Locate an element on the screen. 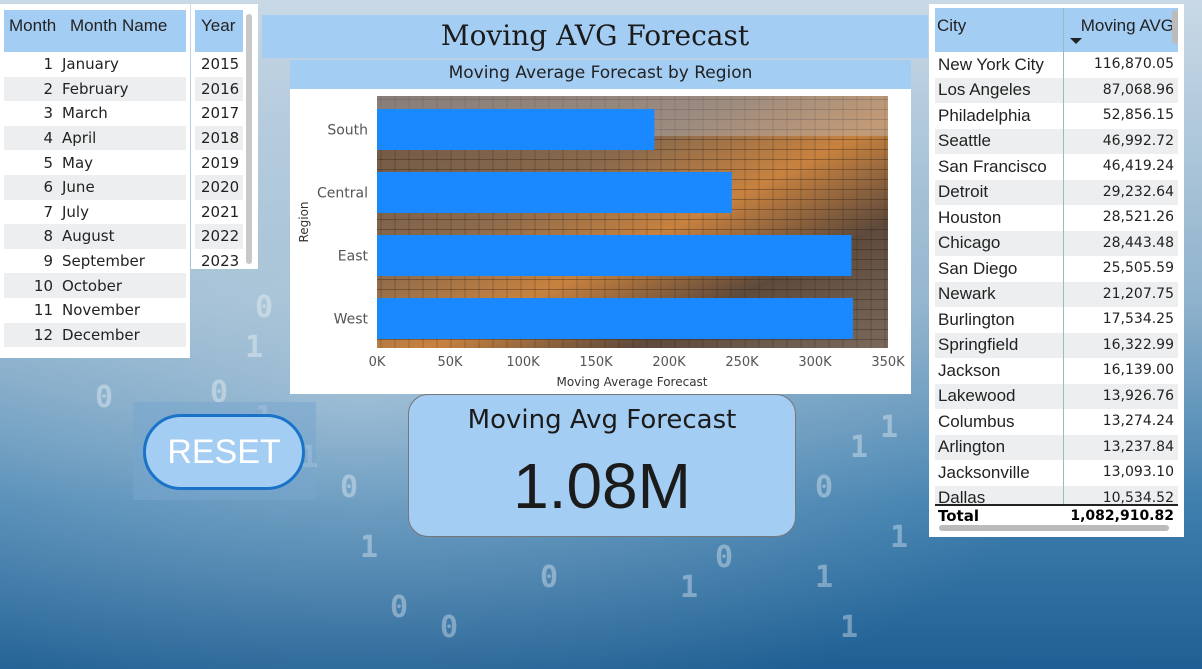 The width and height of the screenshot is (1202, 669). chart-bar-south is located at coordinates (516, 129).